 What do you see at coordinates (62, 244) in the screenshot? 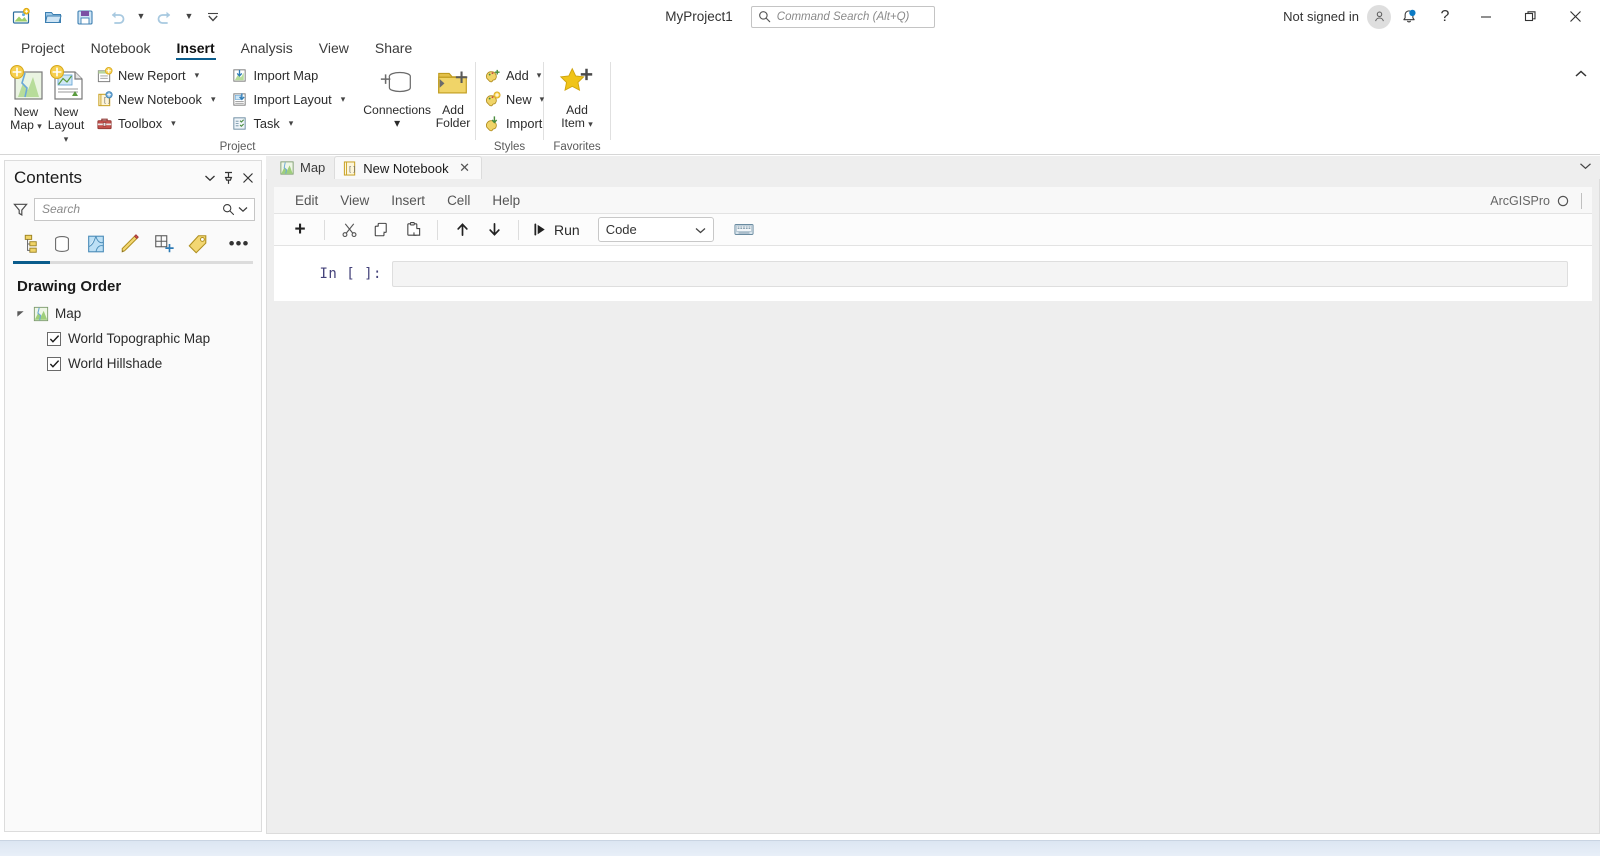
I see `list-by-data-source-icon` at bounding box center [62, 244].